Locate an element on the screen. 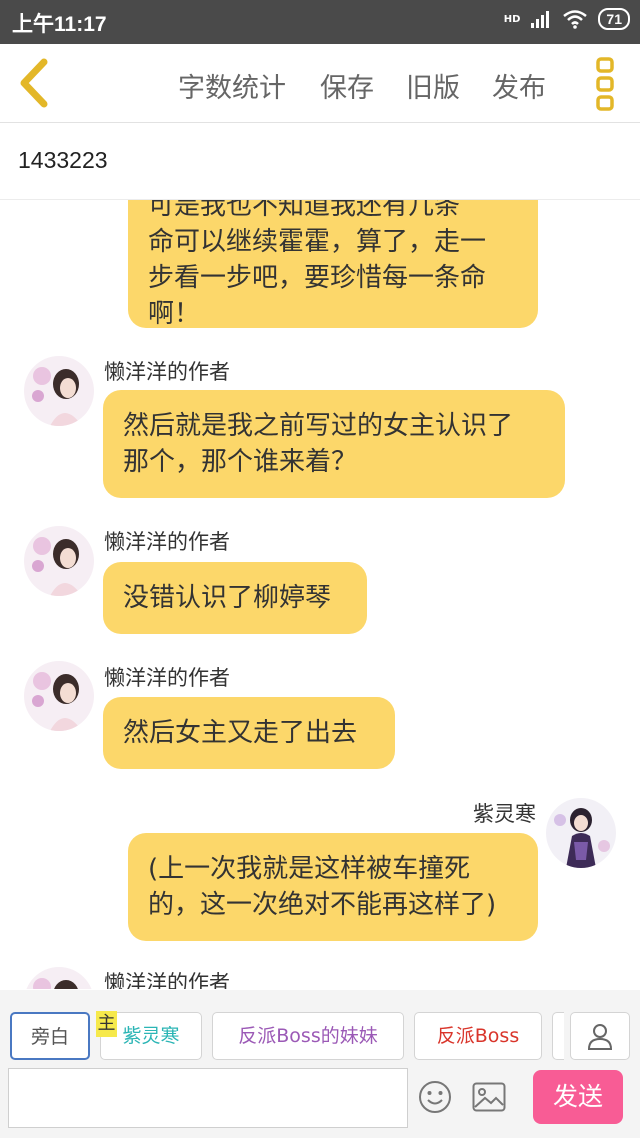 The image size is (640, 1138). image-button is located at coordinates (489, 1099).